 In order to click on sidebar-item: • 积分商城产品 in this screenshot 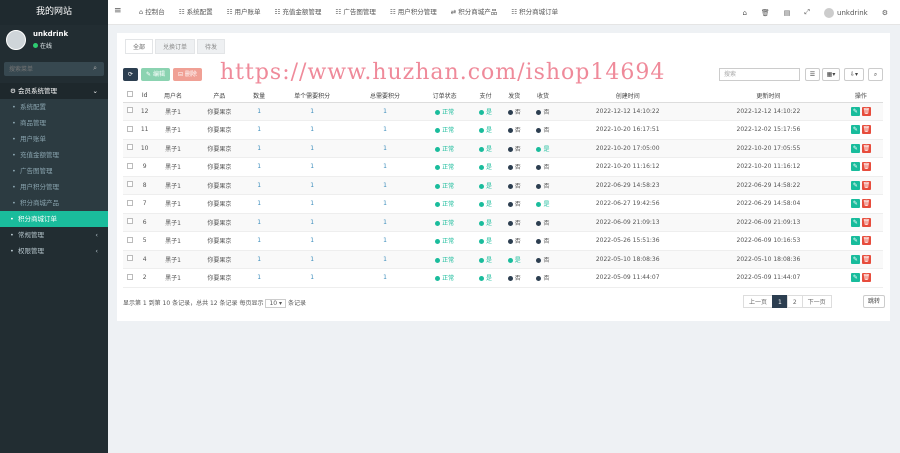, I will do `click(54, 203)`.